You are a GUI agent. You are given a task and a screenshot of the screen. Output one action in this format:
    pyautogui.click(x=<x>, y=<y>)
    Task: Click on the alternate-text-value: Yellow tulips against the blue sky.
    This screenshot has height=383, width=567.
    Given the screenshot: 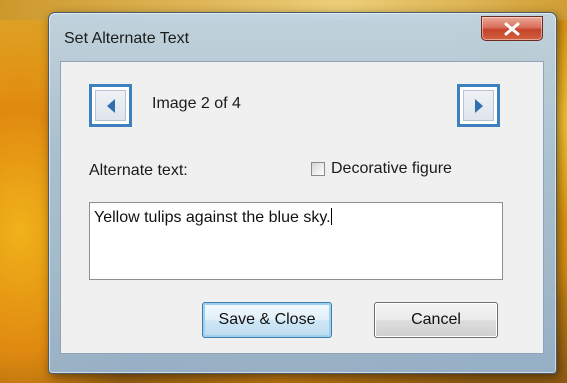 What is the action you would take?
    pyautogui.click(x=212, y=217)
    